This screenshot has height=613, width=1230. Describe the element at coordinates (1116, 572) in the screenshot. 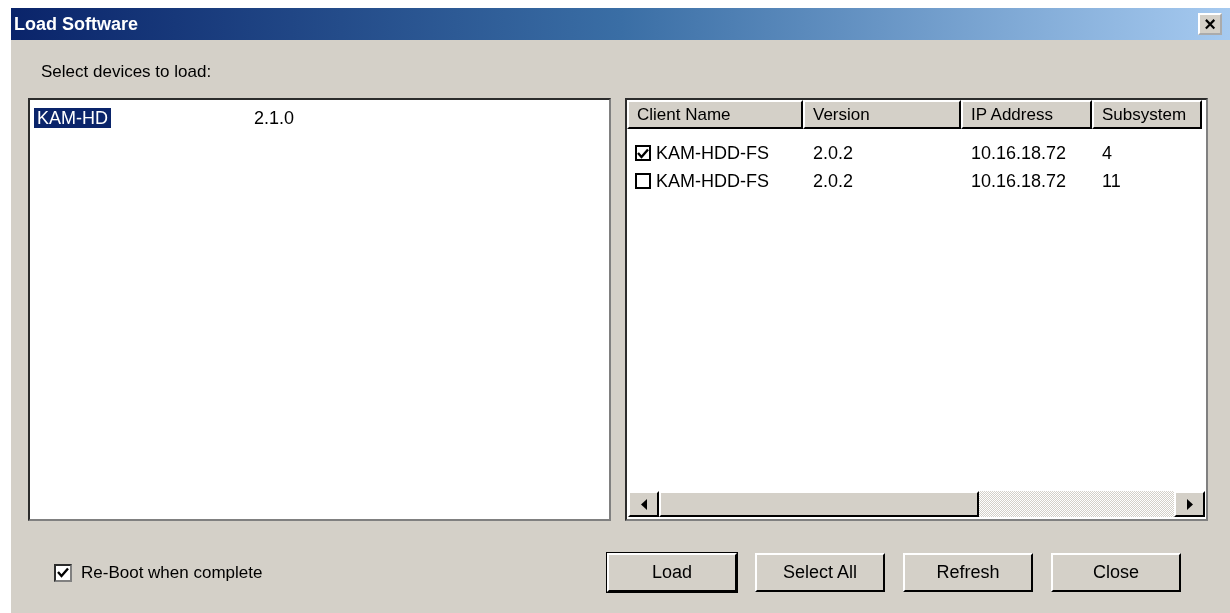

I see `dialog-button: Close` at that location.